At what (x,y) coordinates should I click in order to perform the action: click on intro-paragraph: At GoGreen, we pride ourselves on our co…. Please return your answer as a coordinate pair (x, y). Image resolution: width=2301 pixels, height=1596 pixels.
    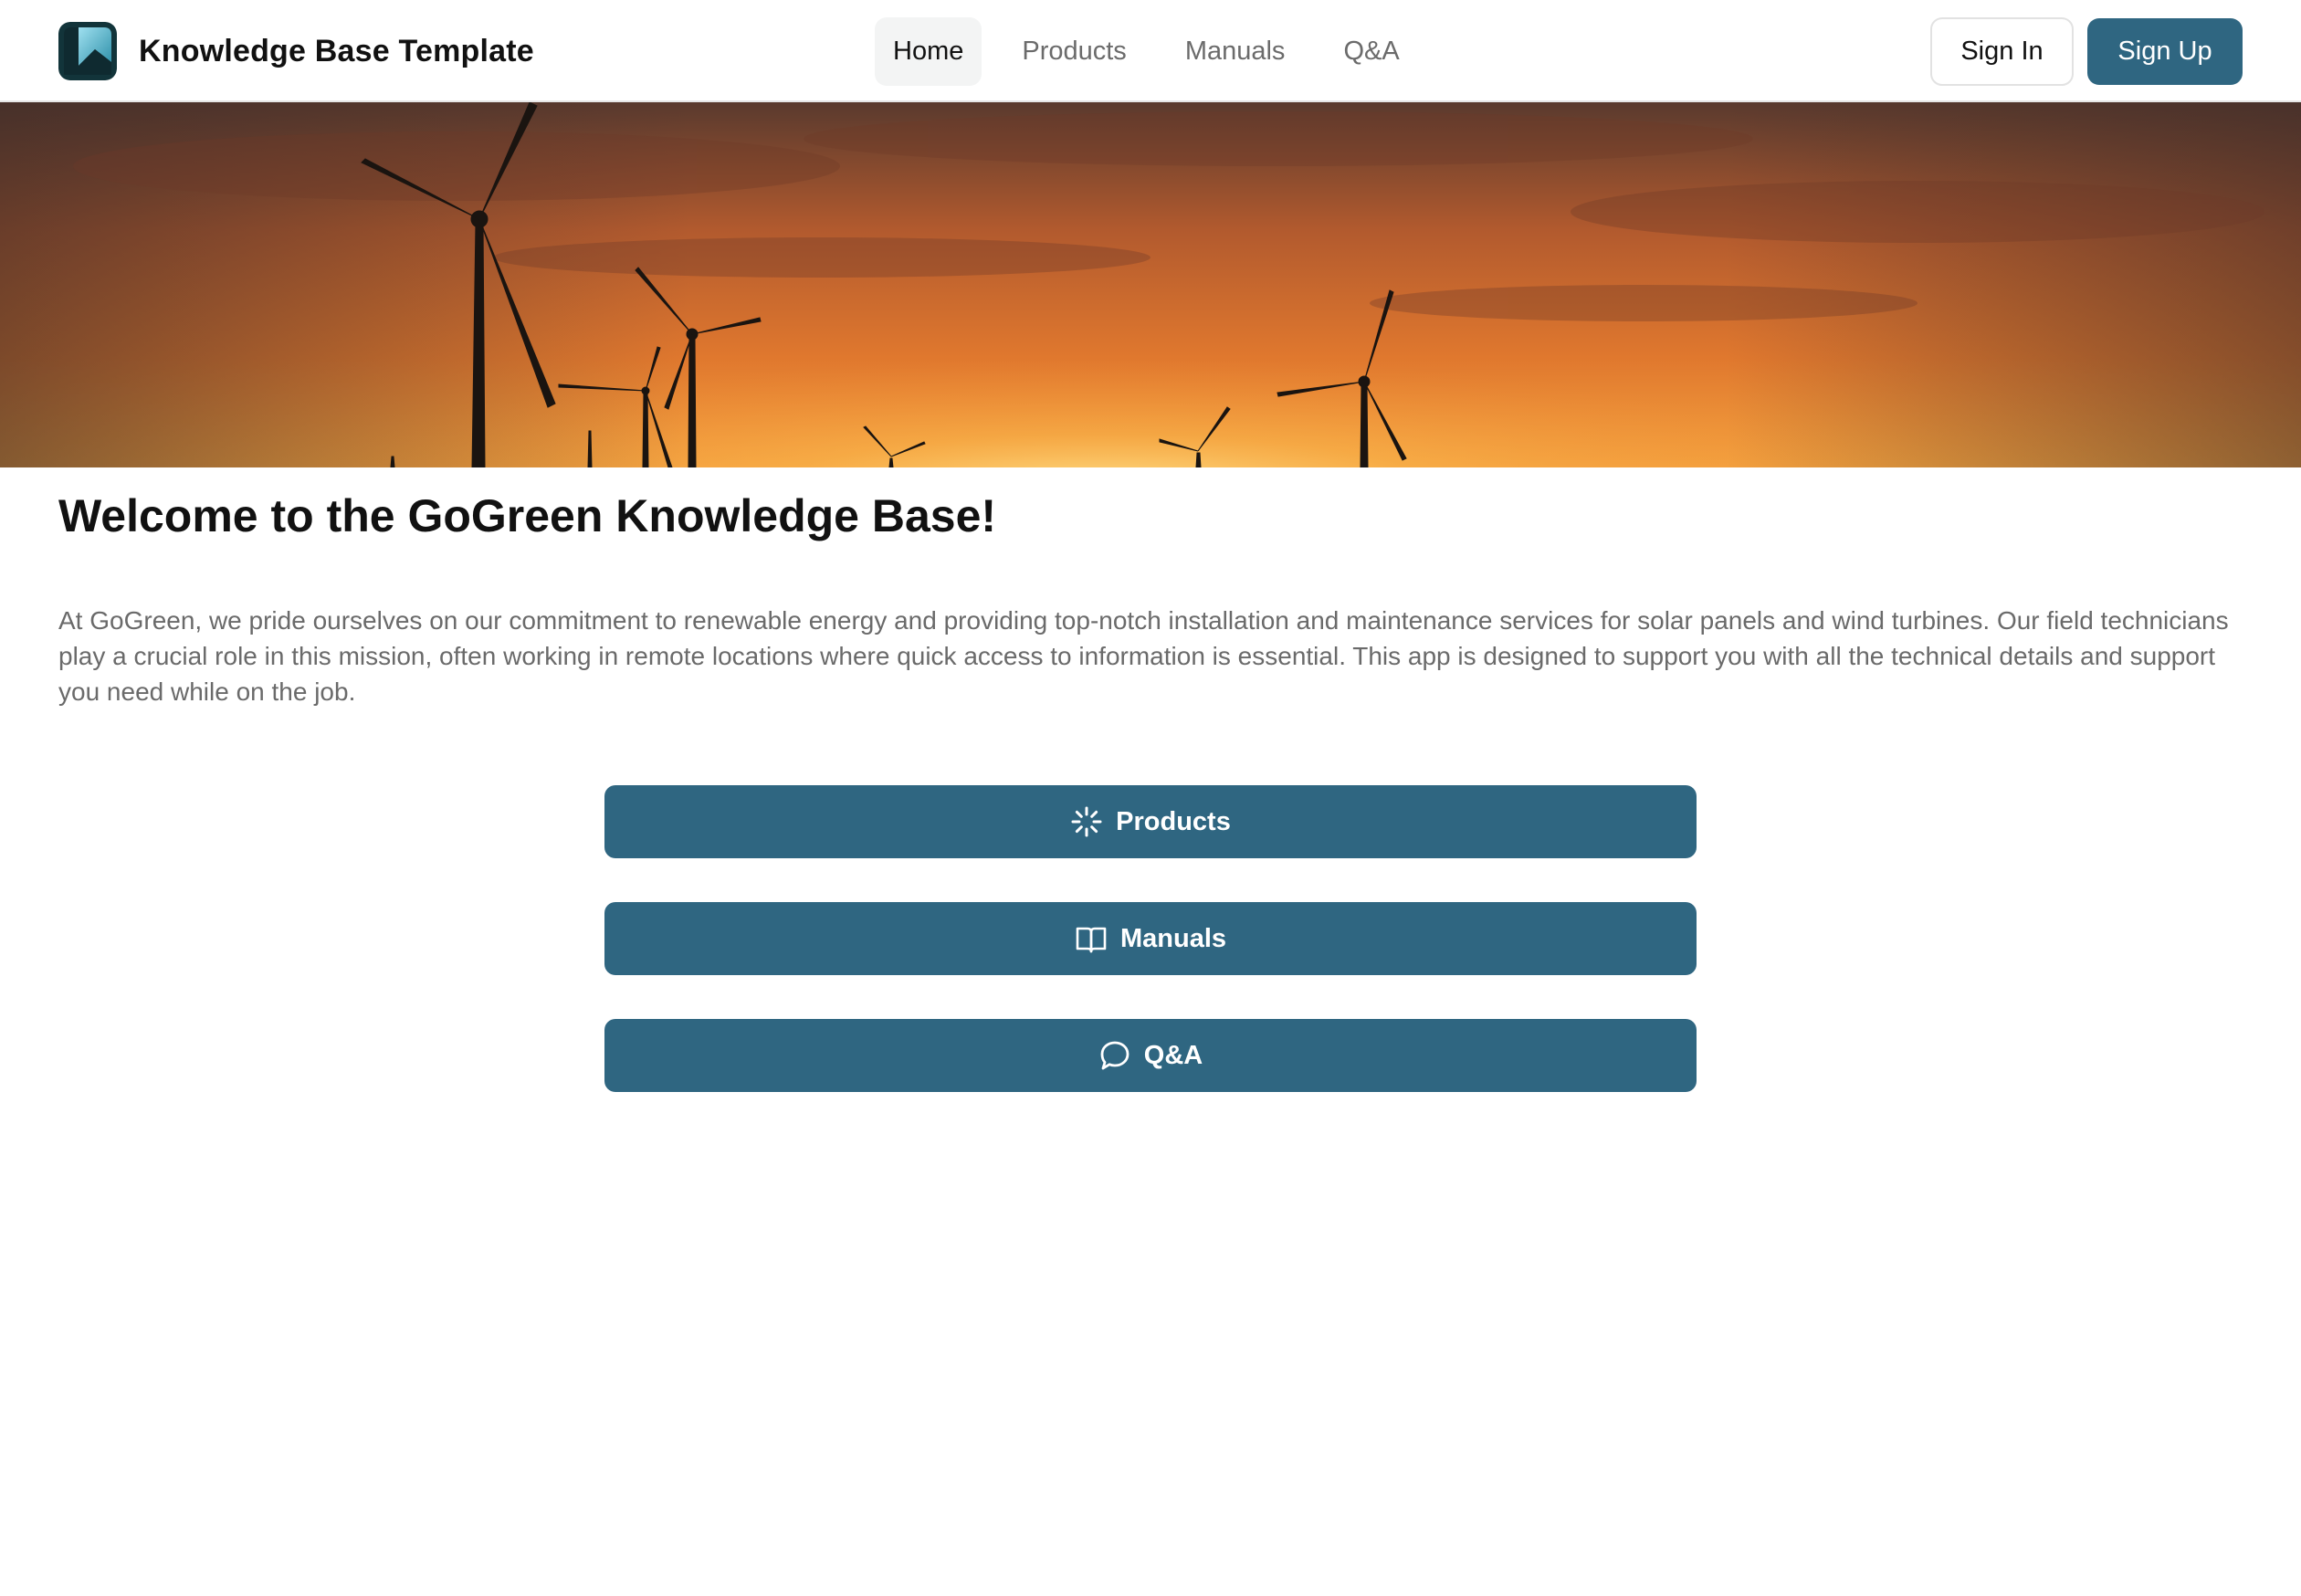
    Looking at the image, I should click on (1143, 656).